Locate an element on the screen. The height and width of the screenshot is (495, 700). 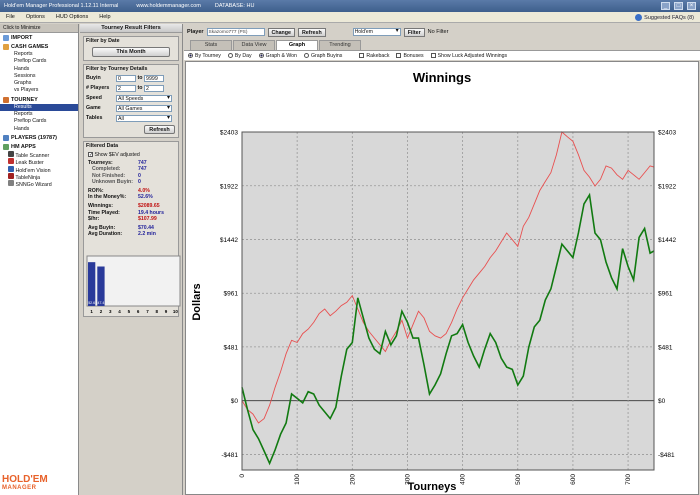
menu-options: Options is located at coordinates (35, 17).